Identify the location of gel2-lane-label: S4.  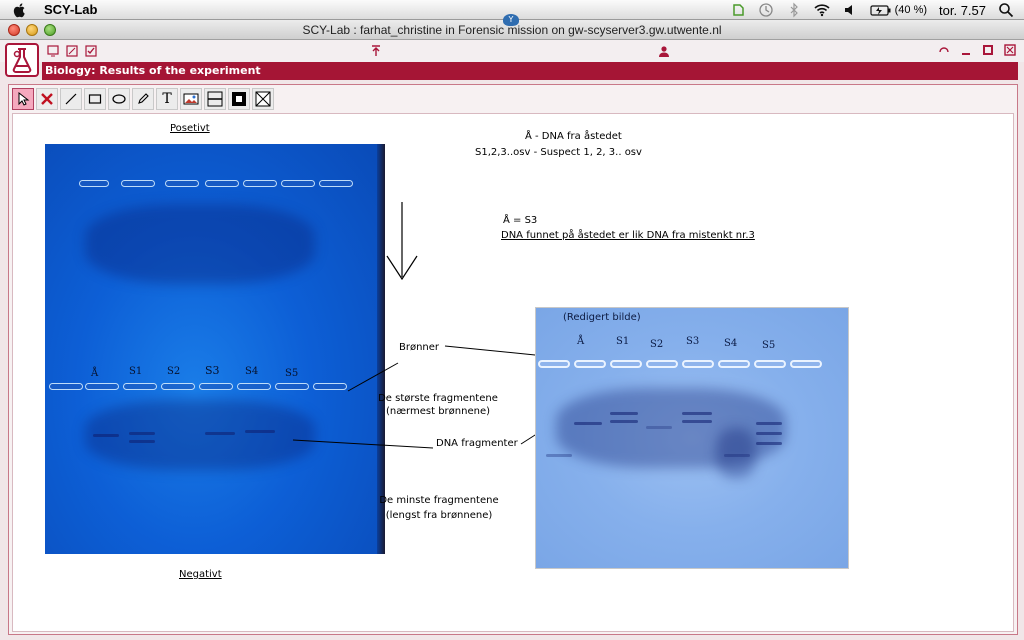
(731, 343).